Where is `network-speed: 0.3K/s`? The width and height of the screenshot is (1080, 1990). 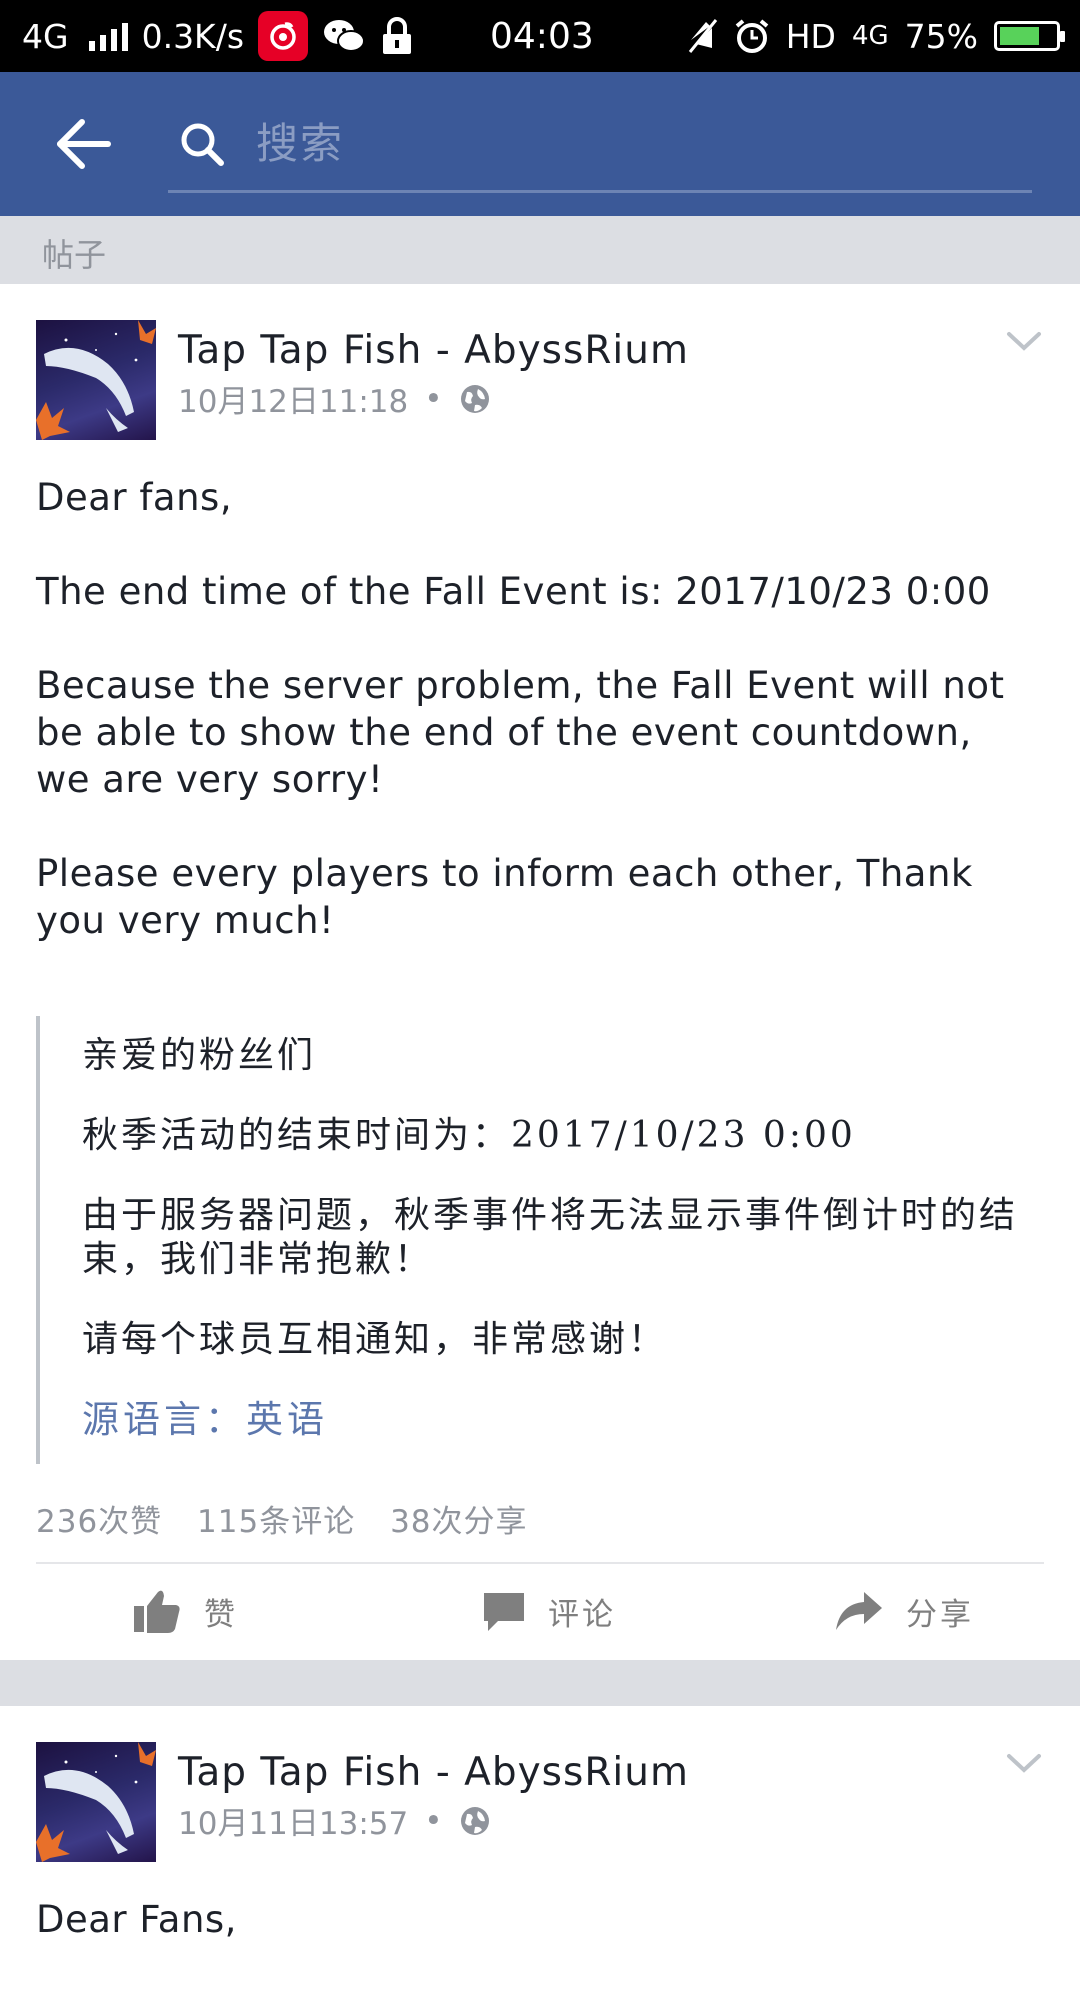
network-speed: 0.3K/s is located at coordinates (193, 36).